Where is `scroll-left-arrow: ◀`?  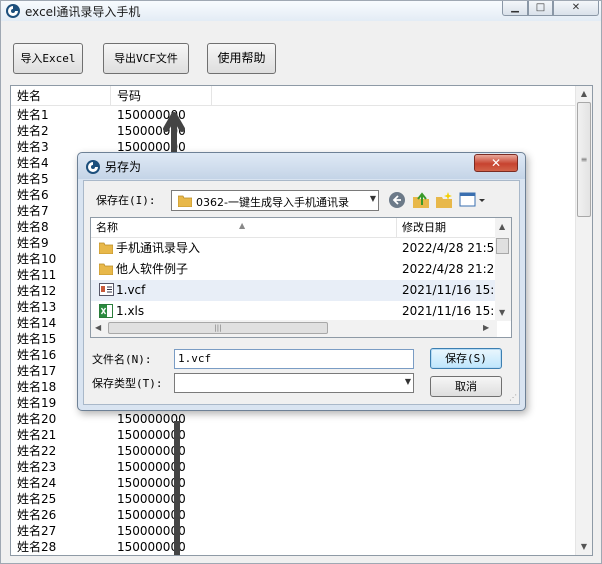
scroll-left-arrow: ◀ is located at coordinates (98, 327).